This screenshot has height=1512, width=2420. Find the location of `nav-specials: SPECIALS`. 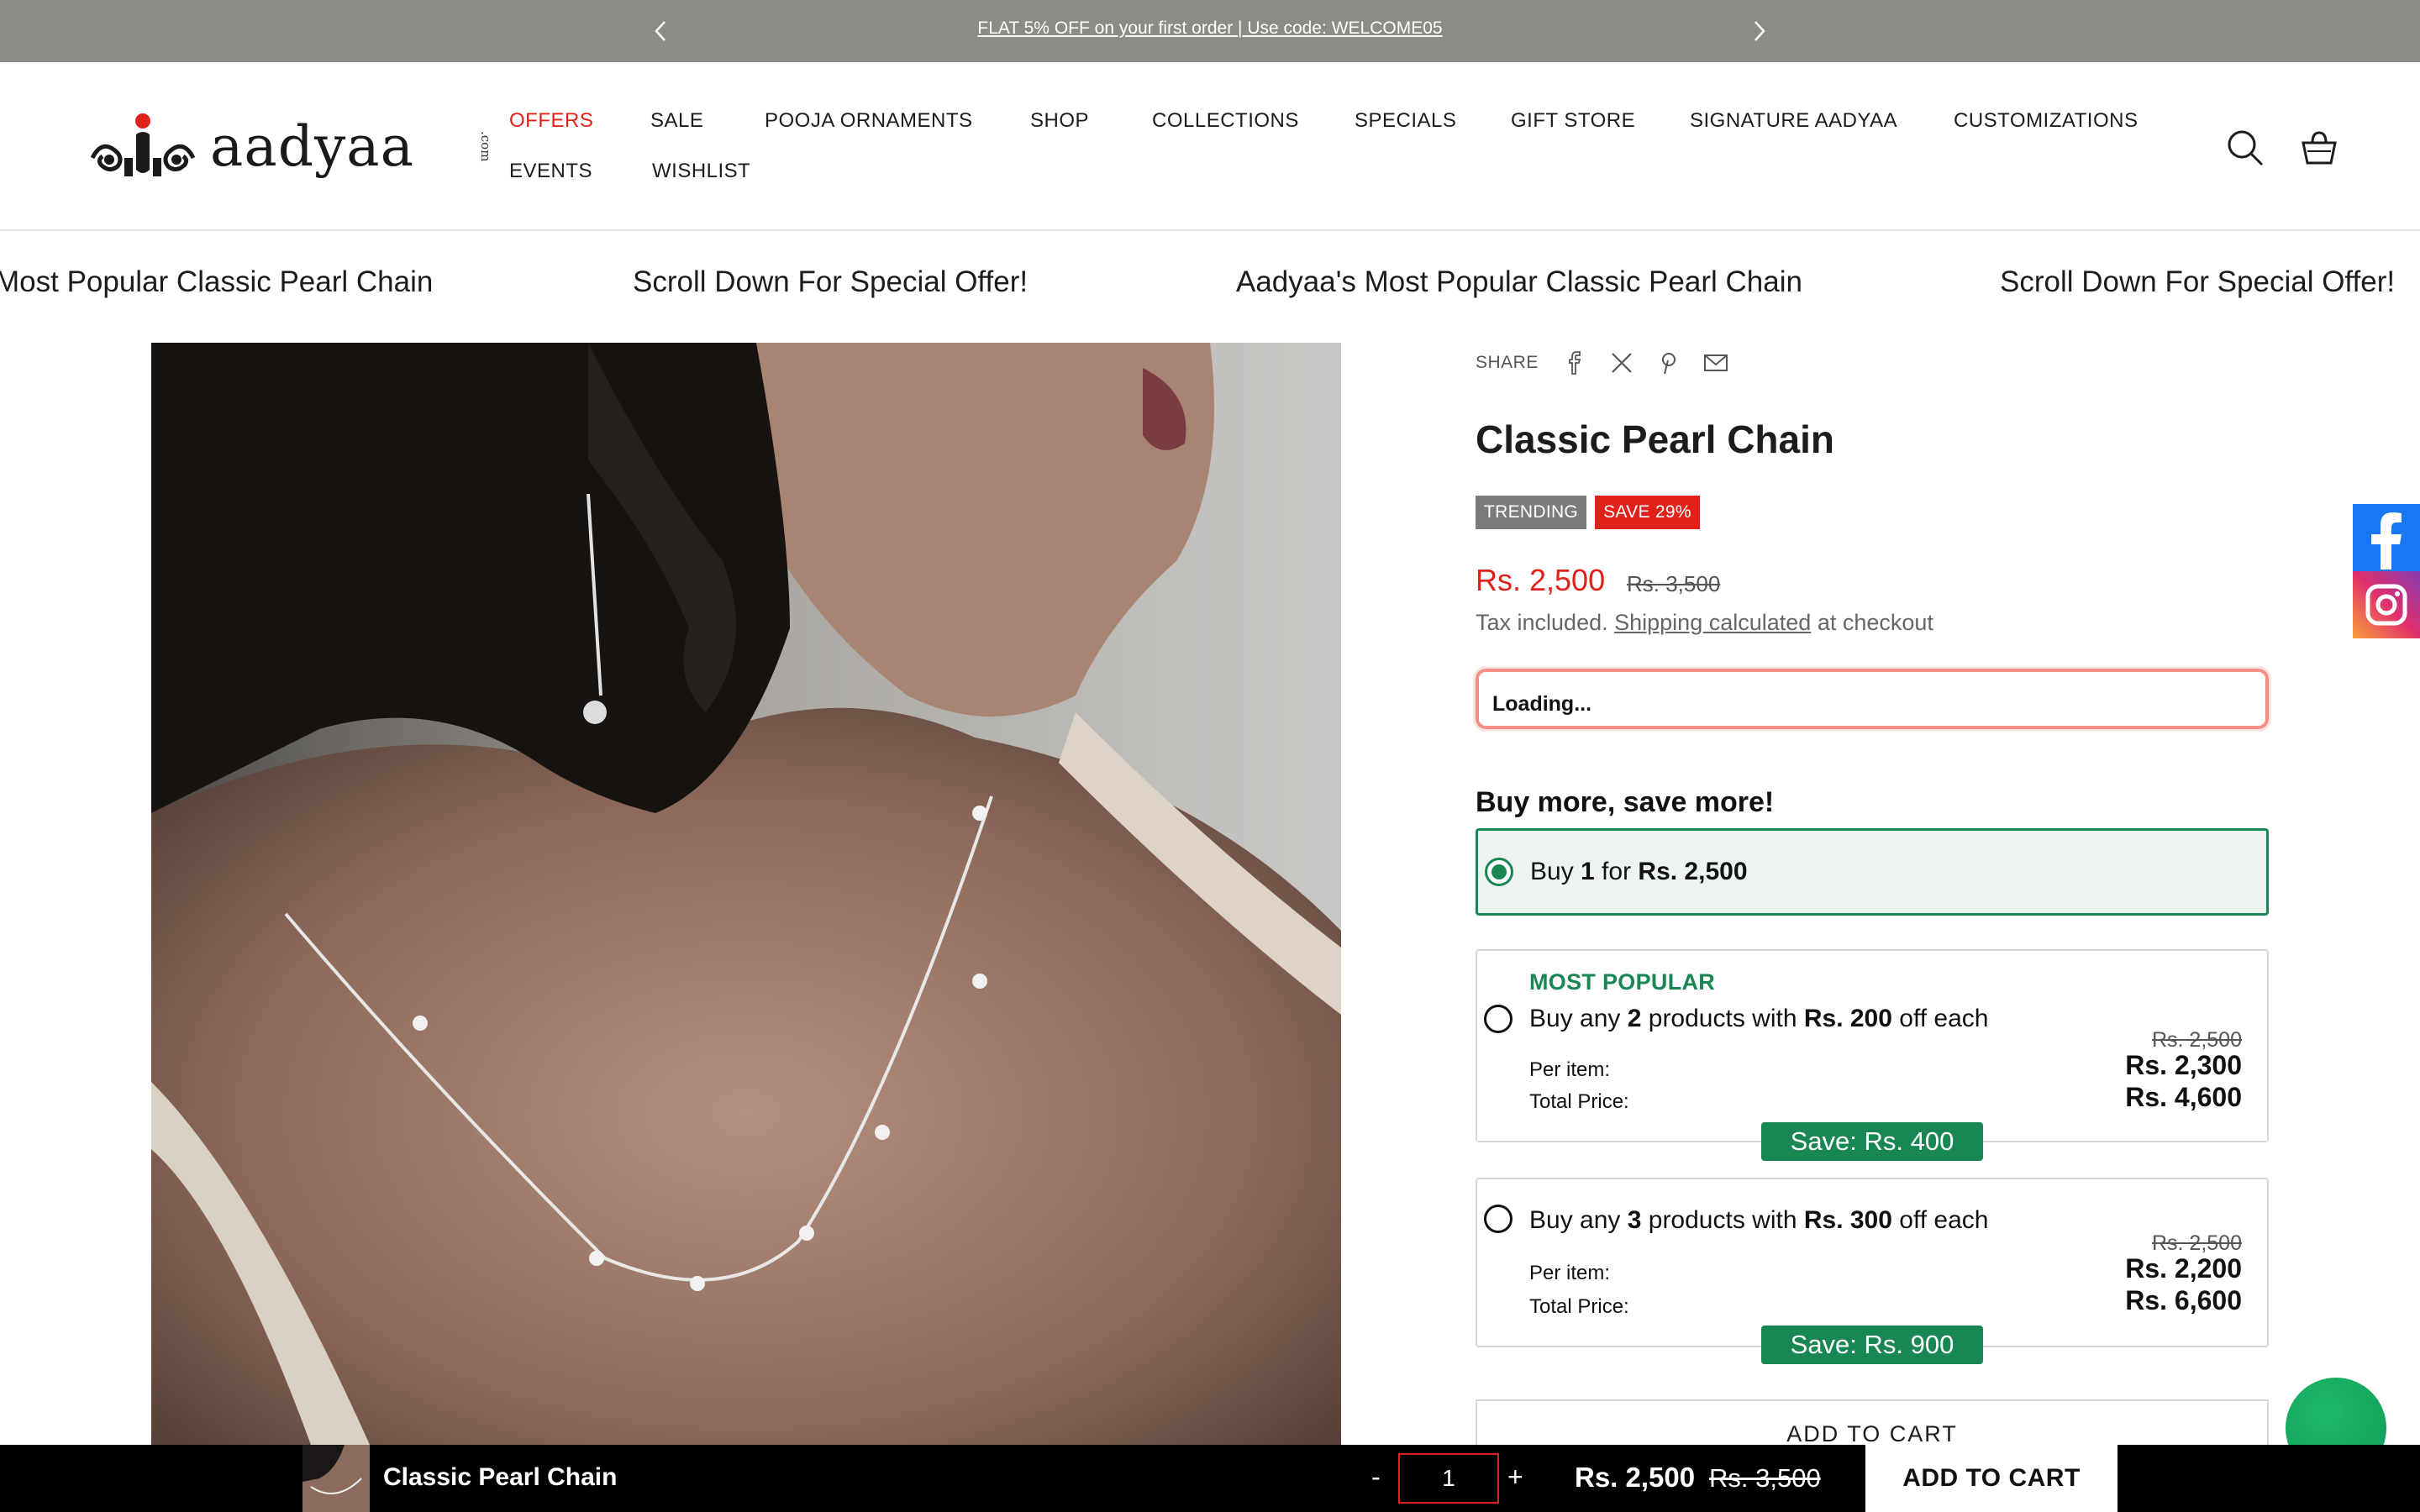

nav-specials: SPECIALS is located at coordinates (1406, 121).